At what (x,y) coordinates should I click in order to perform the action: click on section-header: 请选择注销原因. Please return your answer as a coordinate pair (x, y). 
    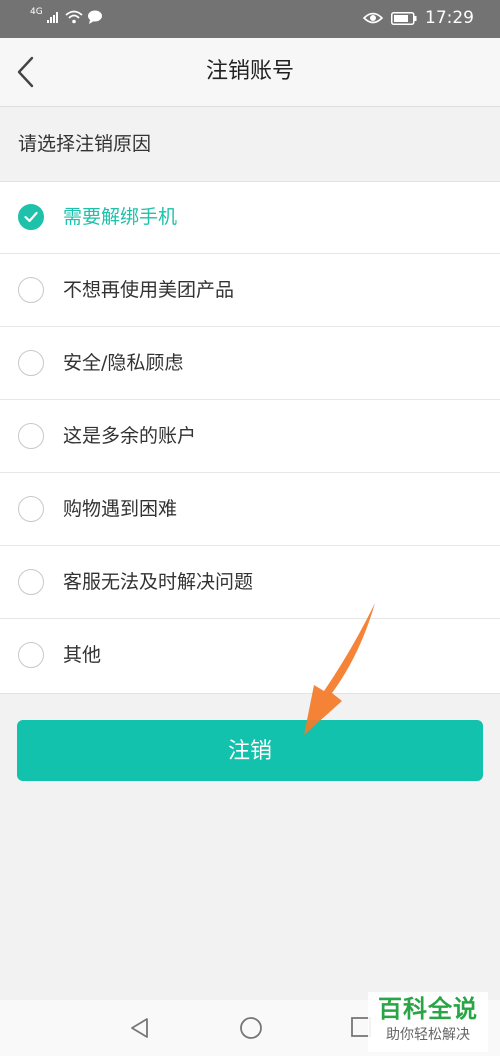
    Looking at the image, I should click on (250, 144).